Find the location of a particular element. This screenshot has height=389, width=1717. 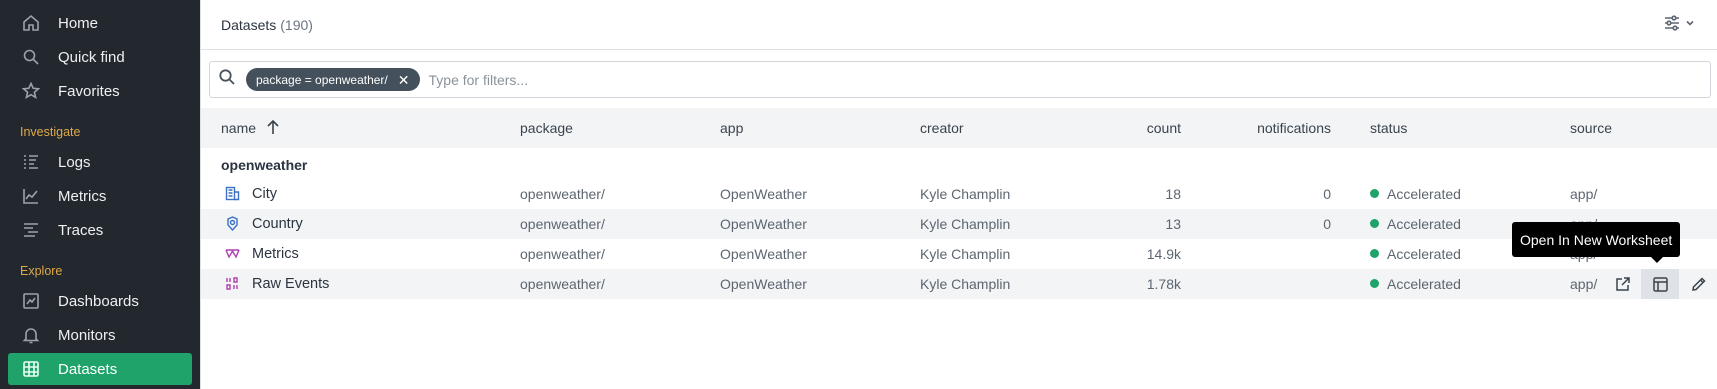

sidebar-item-label: Dashboards is located at coordinates (98, 301).